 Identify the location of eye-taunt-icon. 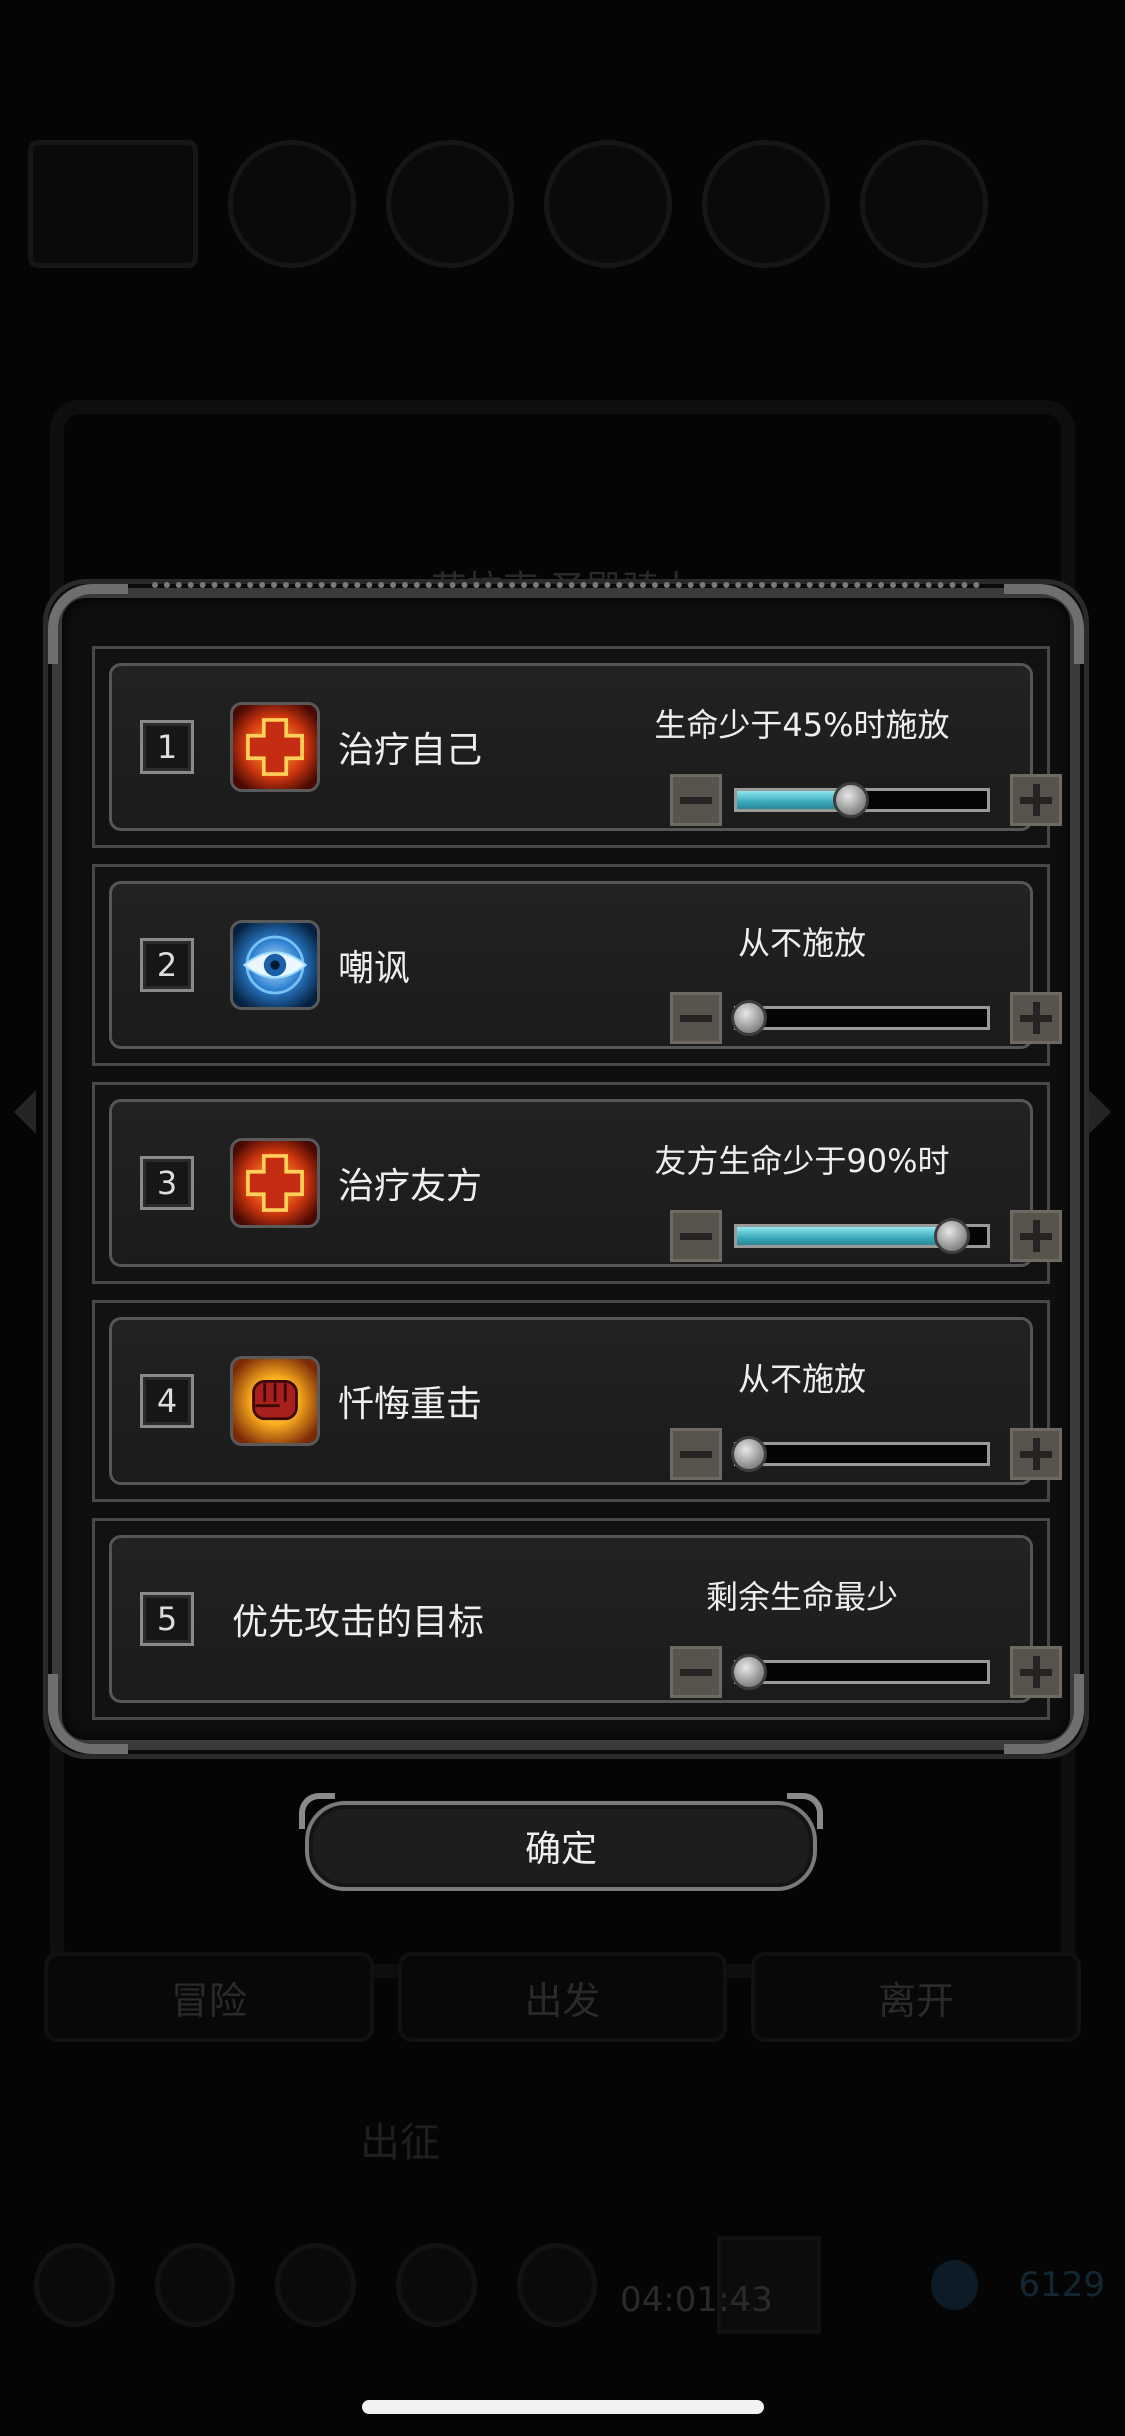
(275, 965).